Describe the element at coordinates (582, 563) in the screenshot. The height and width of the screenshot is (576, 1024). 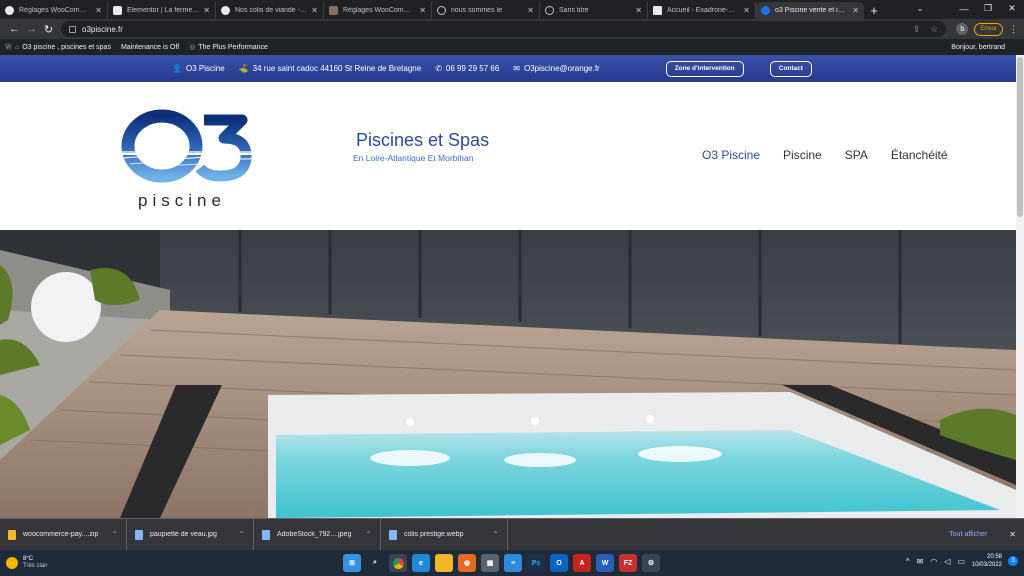
I see `acrobat-icon: A` at that location.